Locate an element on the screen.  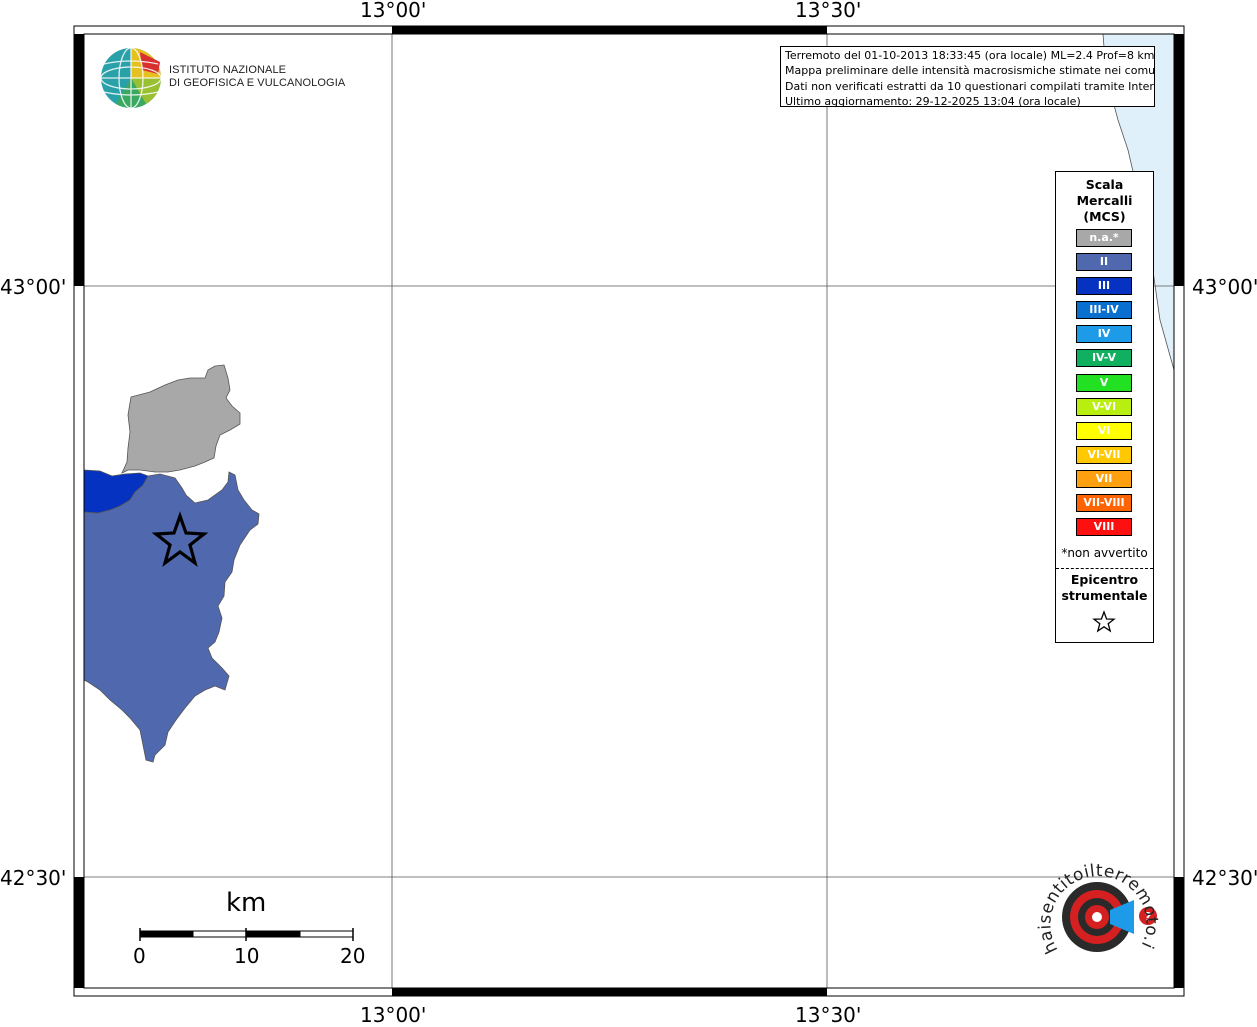
lon-label-top-13-00: 13°00' is located at coordinates (393, 11).